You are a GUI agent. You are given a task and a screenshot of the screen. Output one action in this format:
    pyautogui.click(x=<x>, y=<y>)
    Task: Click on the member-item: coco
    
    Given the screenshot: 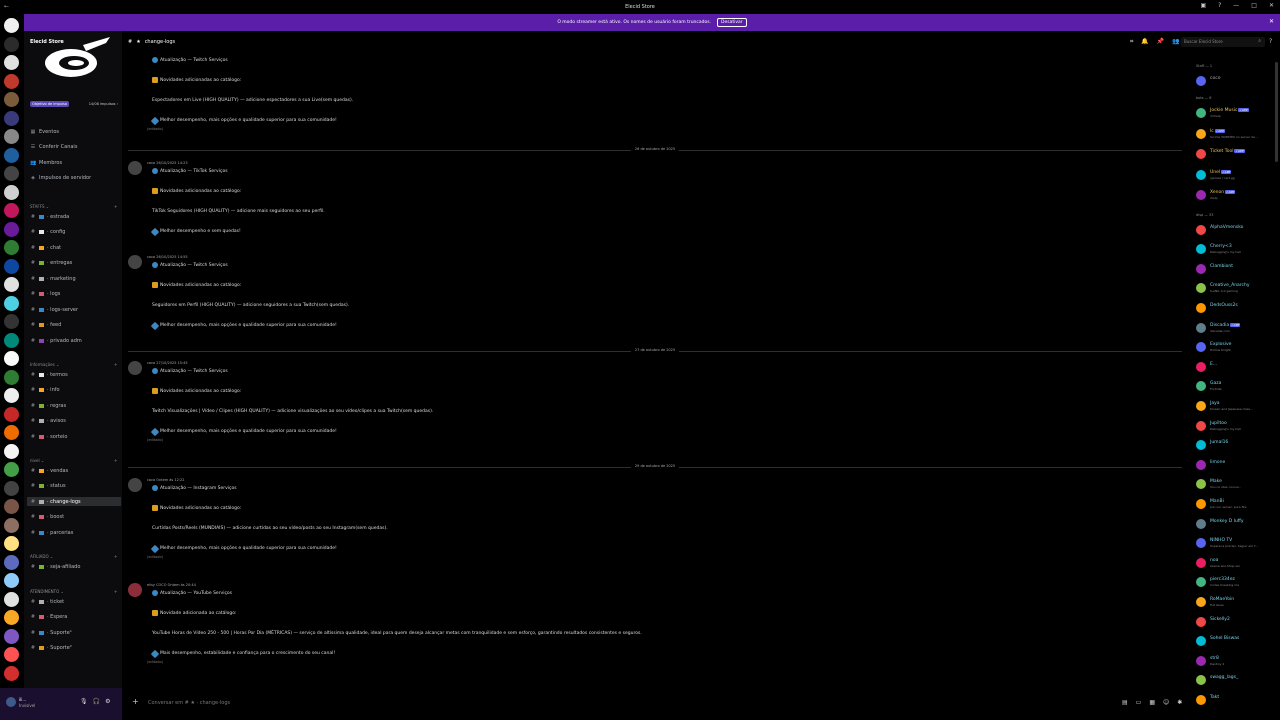 What is the action you would take?
    pyautogui.click(x=1238, y=81)
    